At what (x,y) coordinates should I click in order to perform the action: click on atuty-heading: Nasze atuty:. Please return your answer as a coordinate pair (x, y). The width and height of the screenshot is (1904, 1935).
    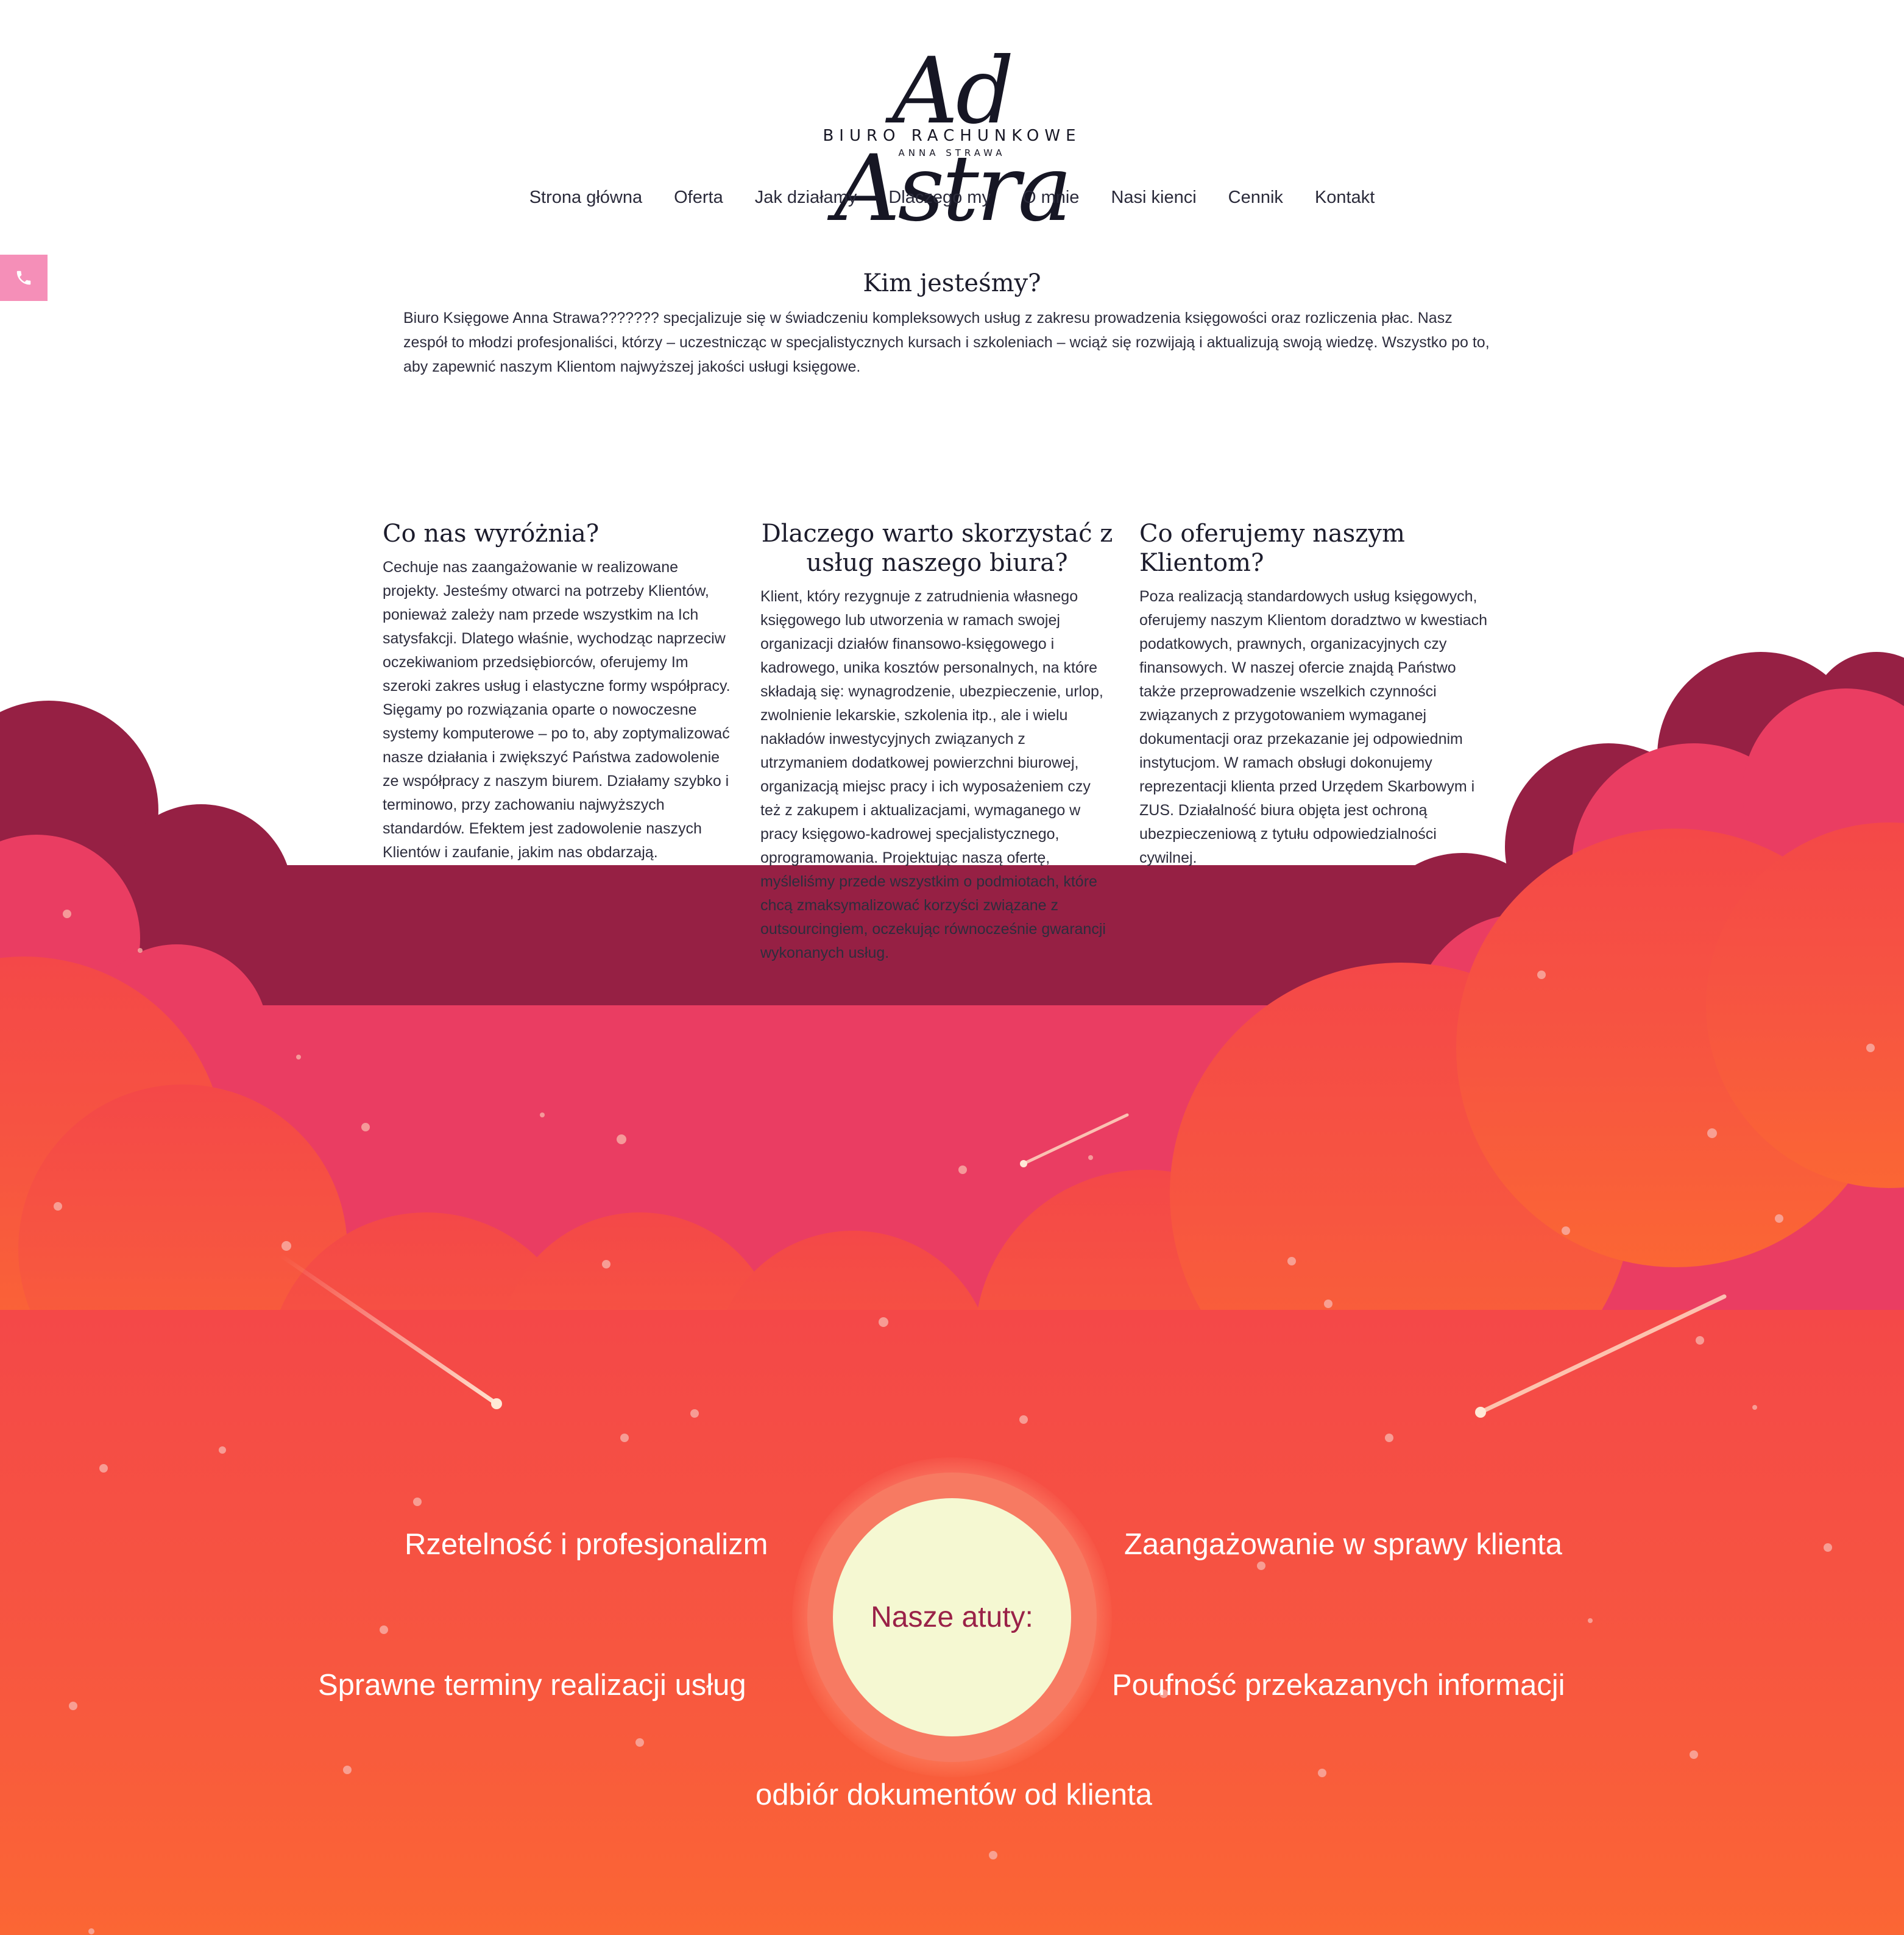
    Looking at the image, I should click on (952, 1617).